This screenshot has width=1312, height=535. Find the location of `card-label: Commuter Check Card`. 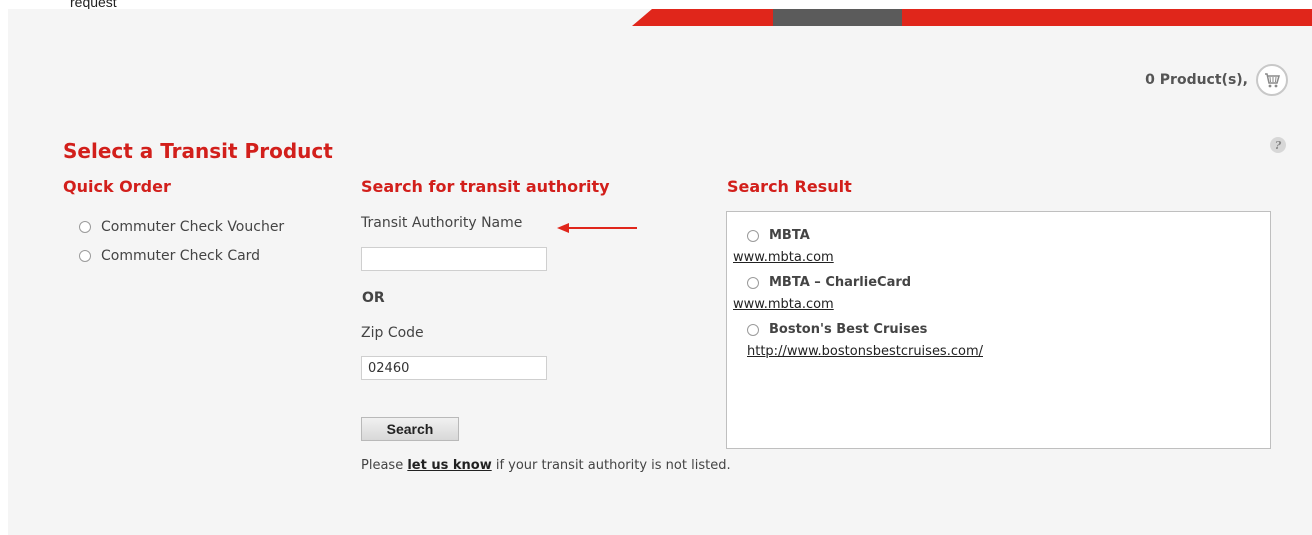

card-label: Commuter Check Card is located at coordinates (181, 256).